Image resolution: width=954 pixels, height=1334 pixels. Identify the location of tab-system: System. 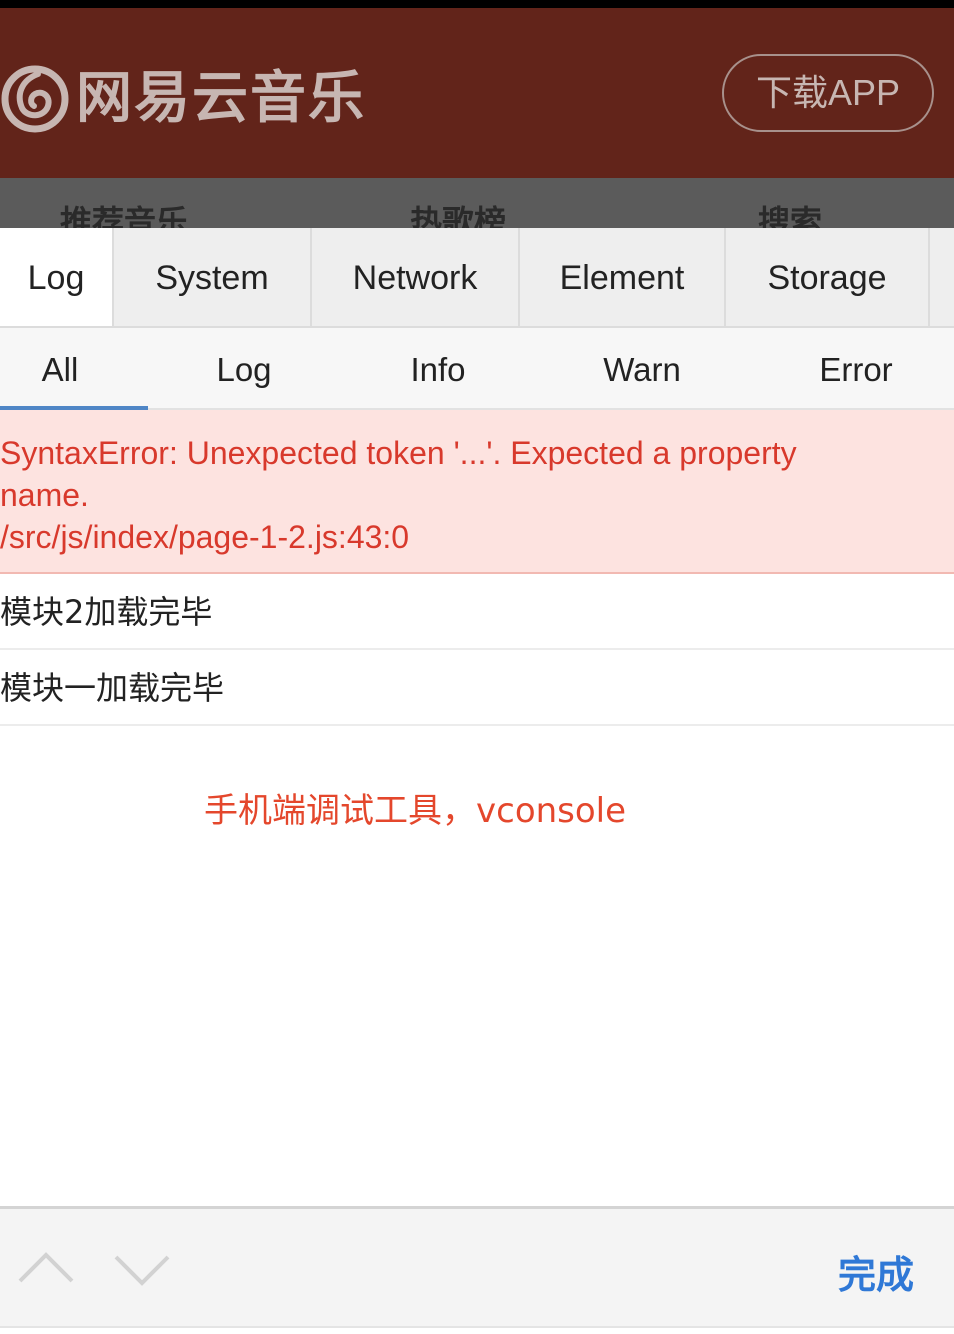
(213, 277).